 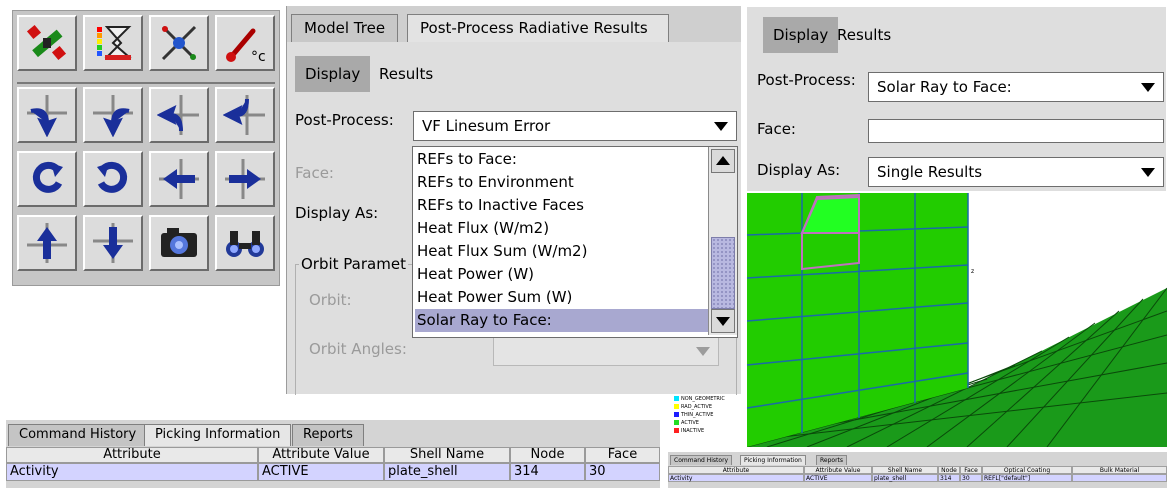 I want to click on pan-up-button, so click(x=47, y=243).